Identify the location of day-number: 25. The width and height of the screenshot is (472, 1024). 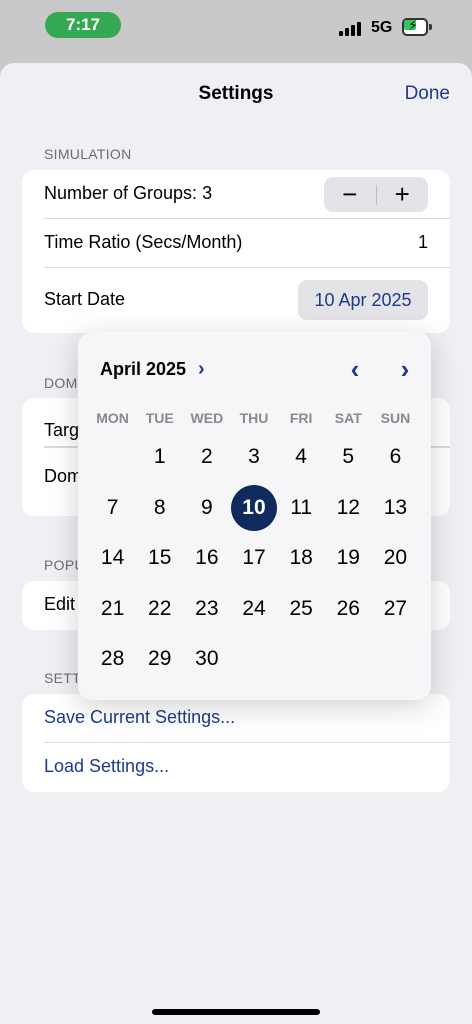
(301, 608).